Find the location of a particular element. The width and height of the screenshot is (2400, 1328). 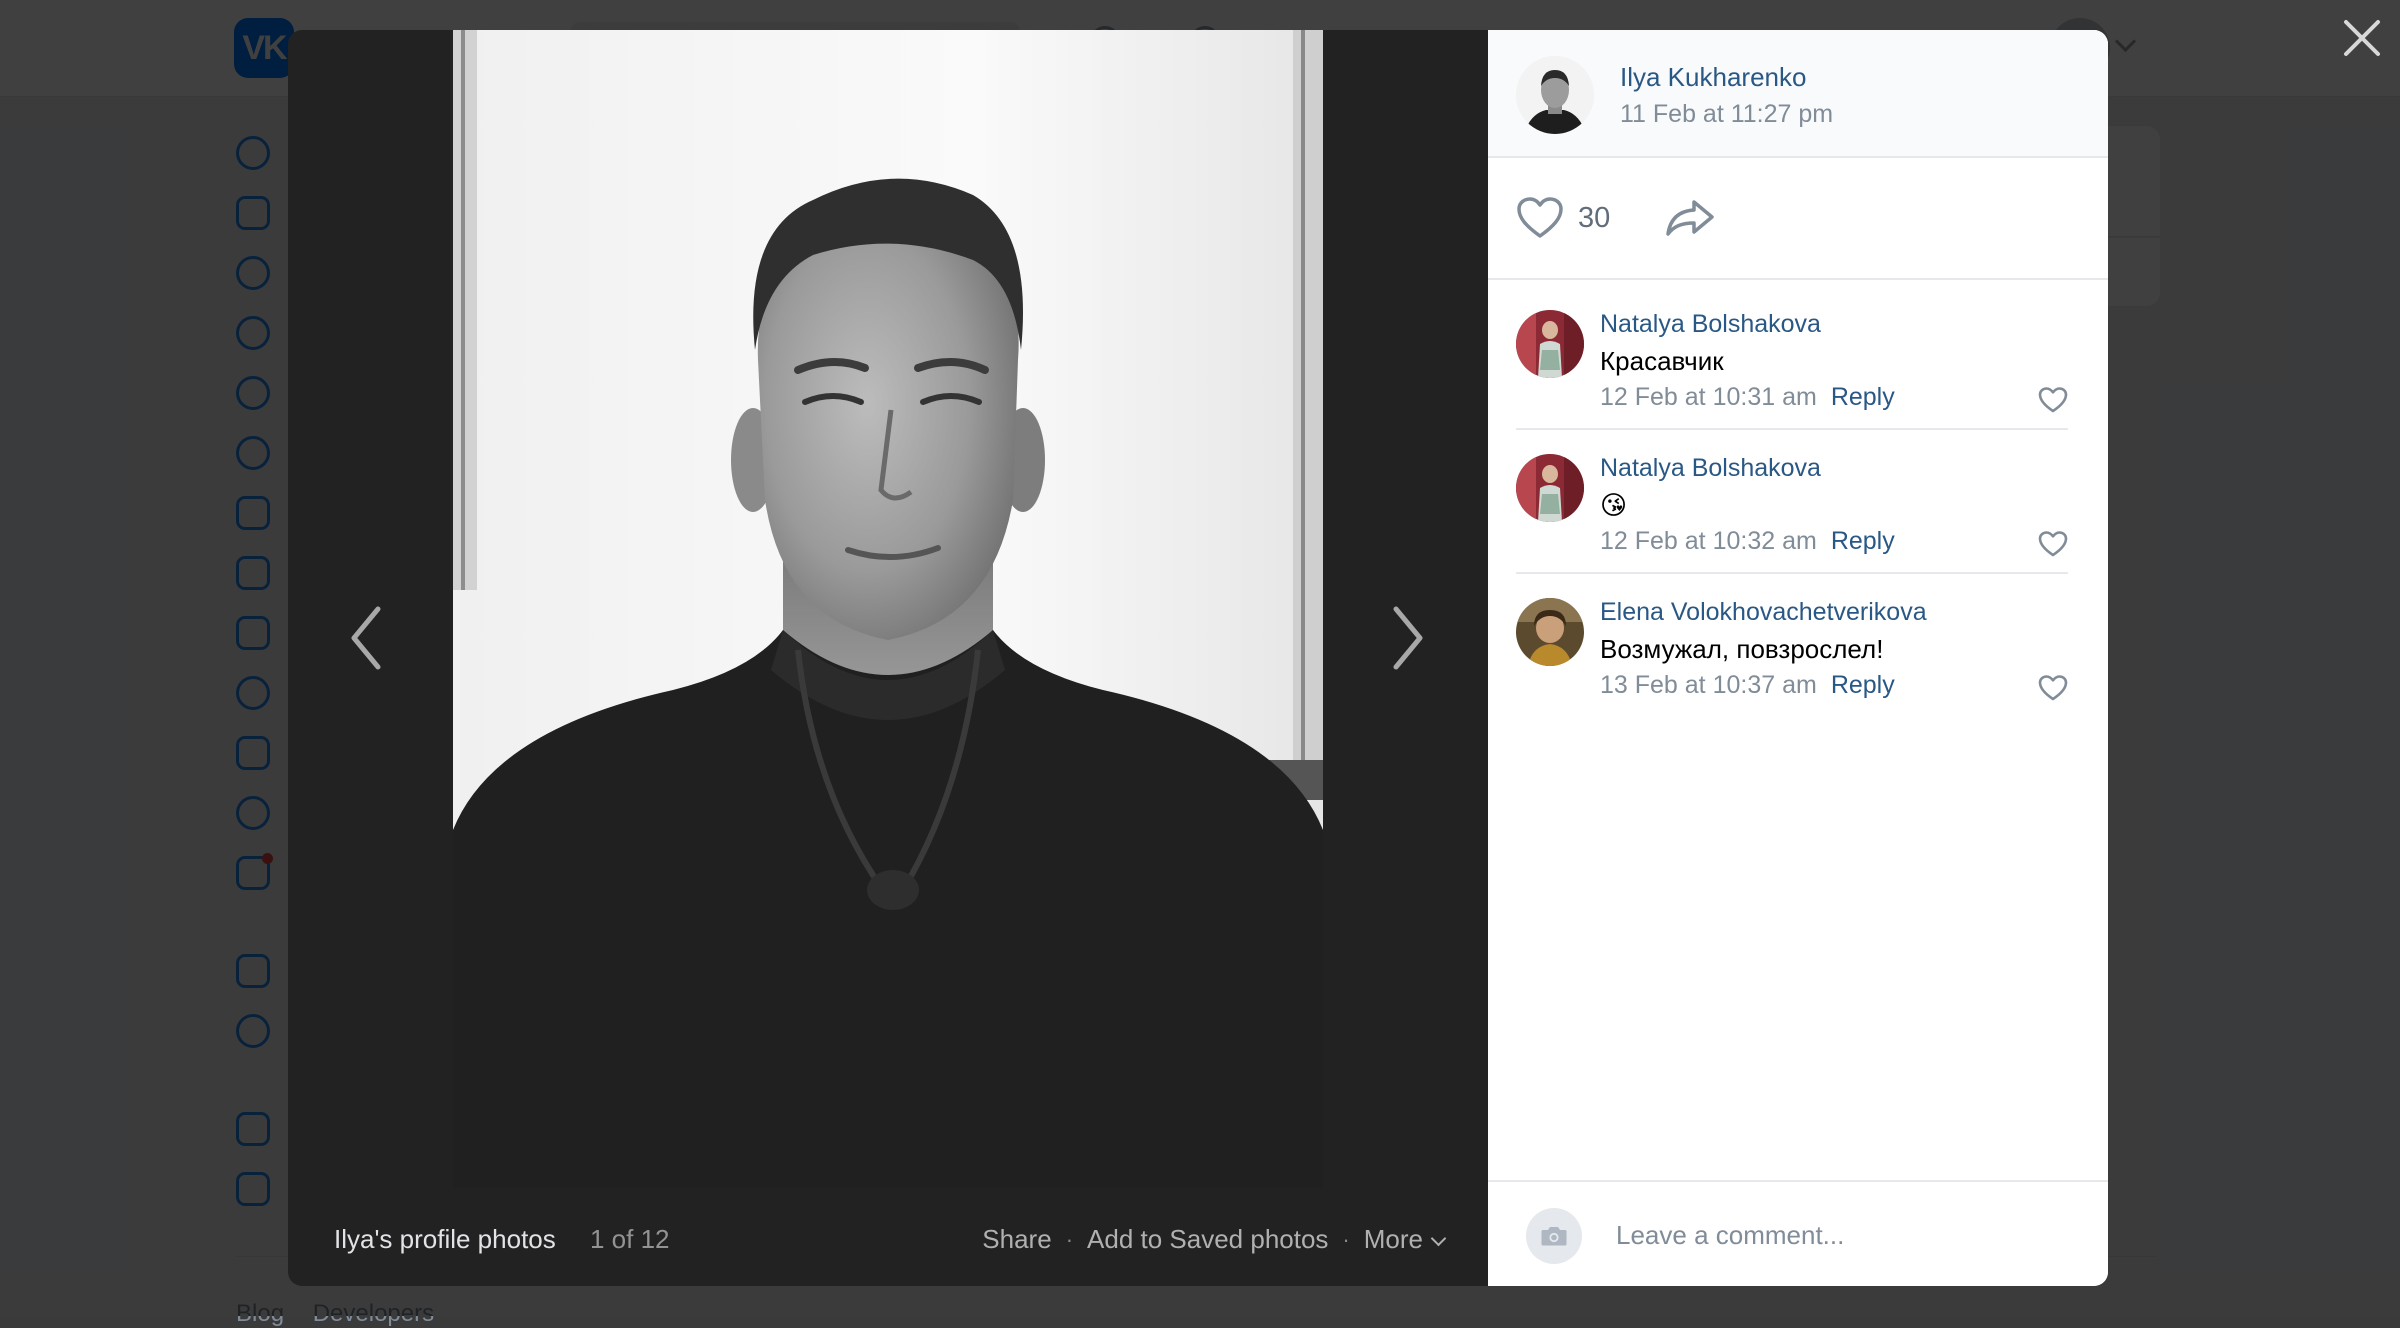

author-avatar-image is located at coordinates (1555, 95).